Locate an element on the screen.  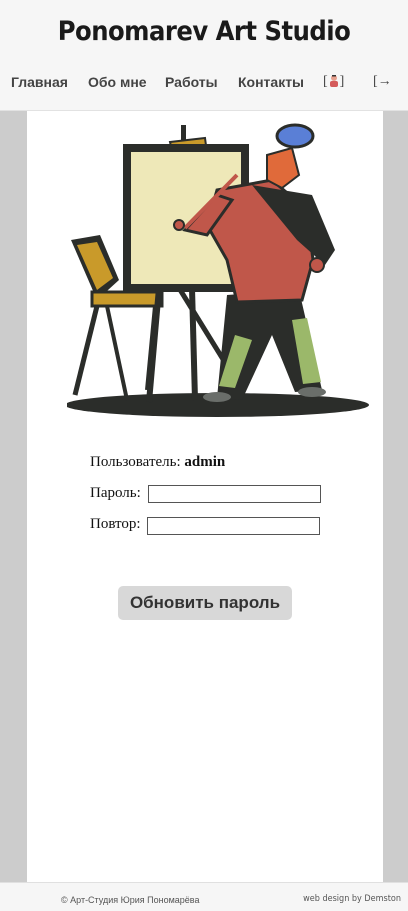
password-label: Пароль: is located at coordinates (115, 493).